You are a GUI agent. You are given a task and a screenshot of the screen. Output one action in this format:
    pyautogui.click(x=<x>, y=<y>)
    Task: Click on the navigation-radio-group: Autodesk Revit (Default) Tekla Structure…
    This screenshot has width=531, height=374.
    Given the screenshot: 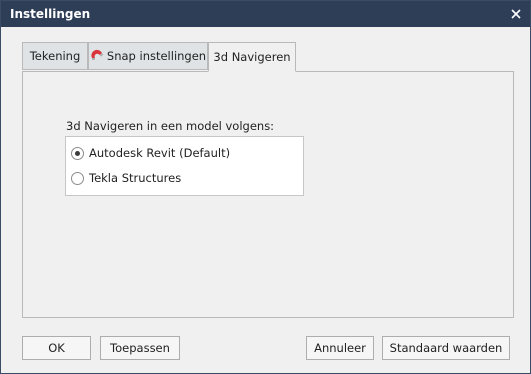 What is the action you would take?
    pyautogui.click(x=184, y=166)
    